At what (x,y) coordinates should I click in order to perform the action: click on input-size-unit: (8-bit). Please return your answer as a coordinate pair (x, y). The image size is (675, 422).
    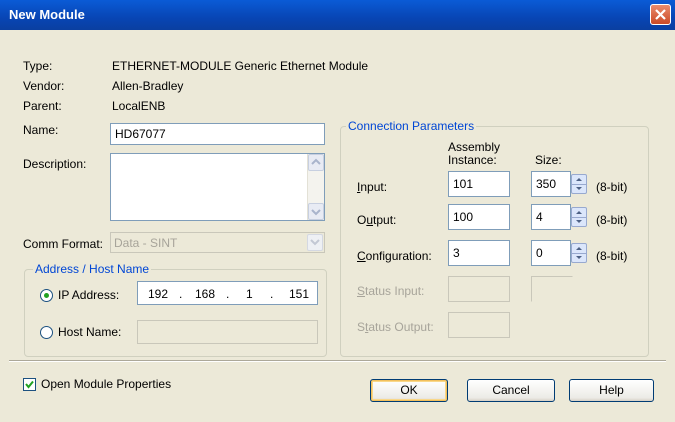
    Looking at the image, I should click on (612, 187).